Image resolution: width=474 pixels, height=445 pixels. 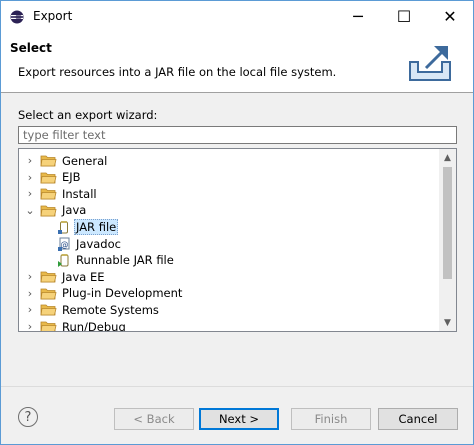 I want to click on help-icon: ?, so click(x=28, y=417).